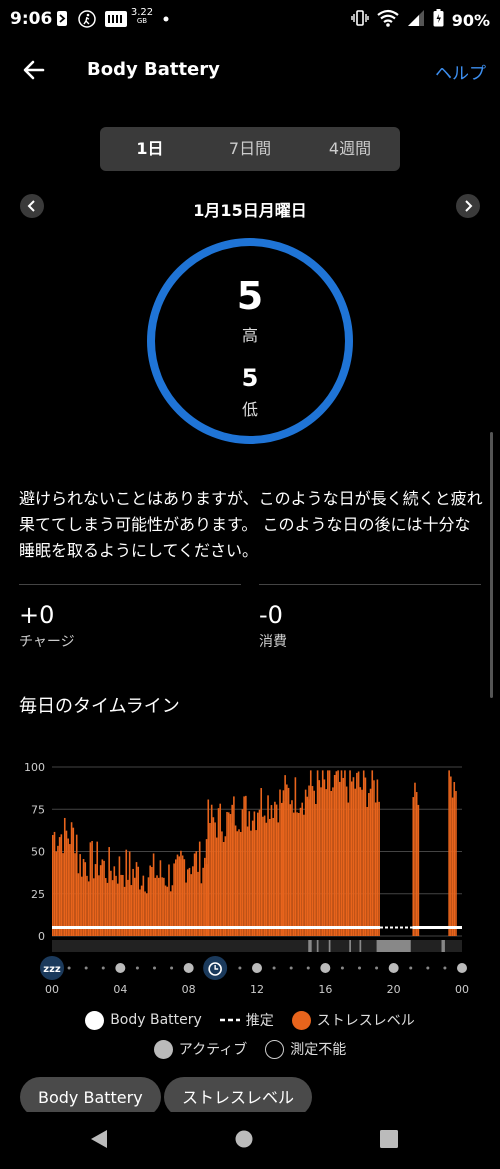 This screenshot has height=1169, width=500. I want to click on drain-value: -0, so click(271, 615).